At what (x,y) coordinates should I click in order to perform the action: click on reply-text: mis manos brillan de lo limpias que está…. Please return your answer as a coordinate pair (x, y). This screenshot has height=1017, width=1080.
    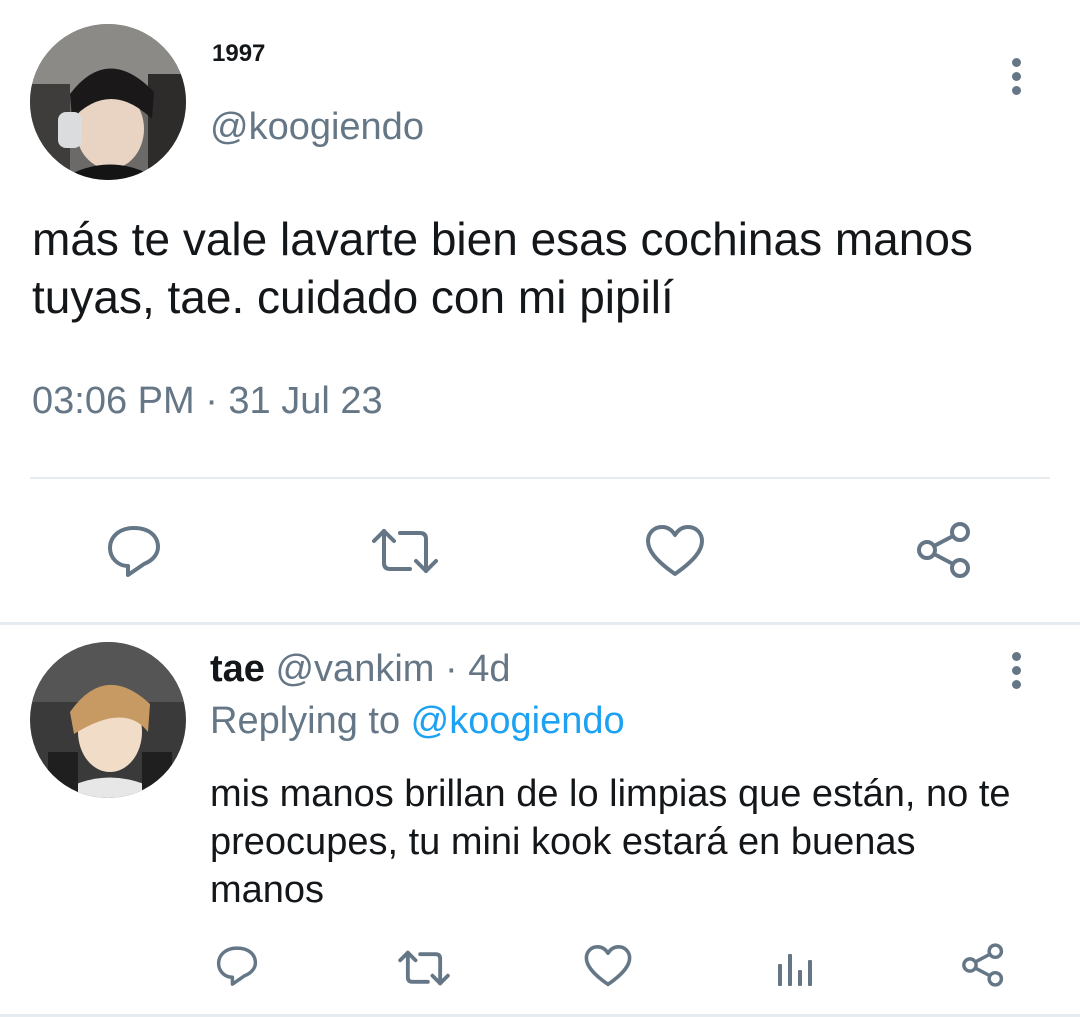
    Looking at the image, I should click on (610, 842).